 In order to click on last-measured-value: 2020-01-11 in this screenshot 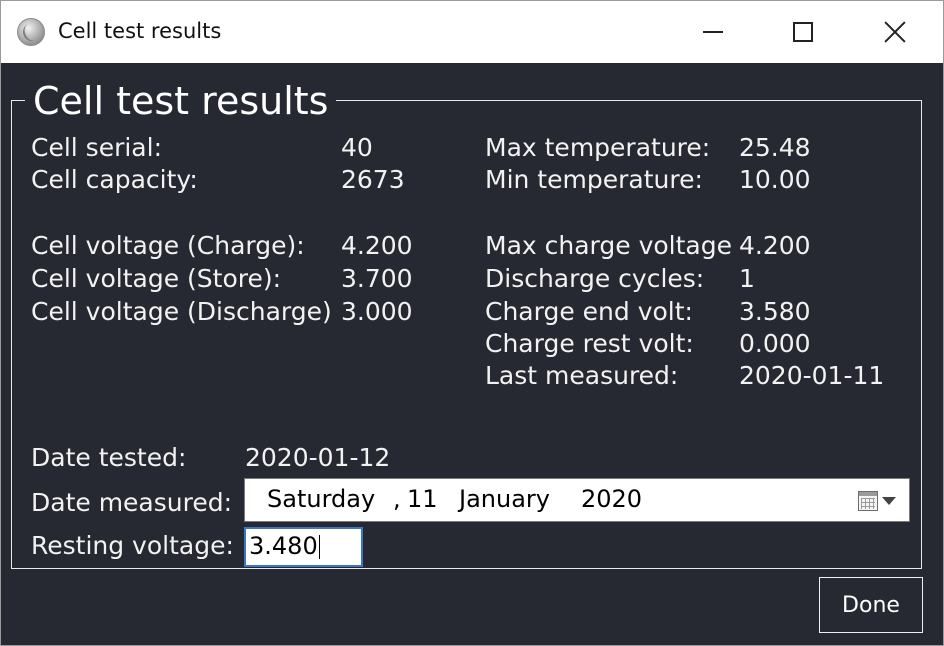, I will do `click(812, 375)`.